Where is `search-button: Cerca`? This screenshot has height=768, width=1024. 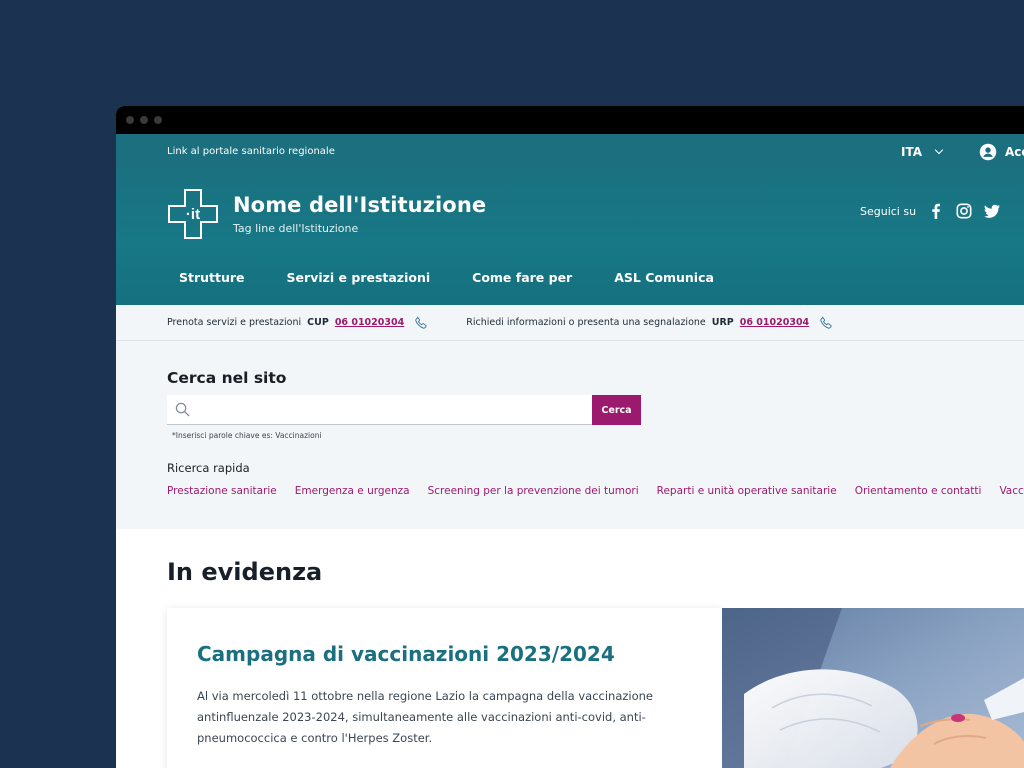 search-button: Cerca is located at coordinates (616, 410).